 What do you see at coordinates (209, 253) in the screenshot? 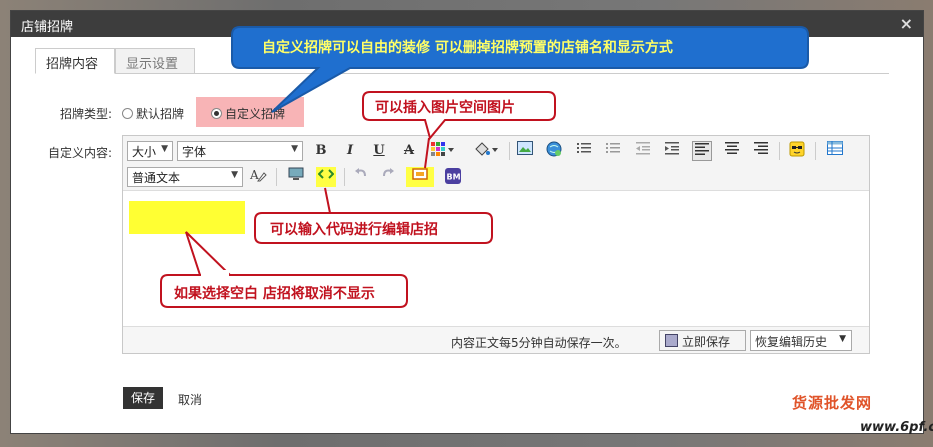
I see `blank-callout-tail` at bounding box center [209, 253].